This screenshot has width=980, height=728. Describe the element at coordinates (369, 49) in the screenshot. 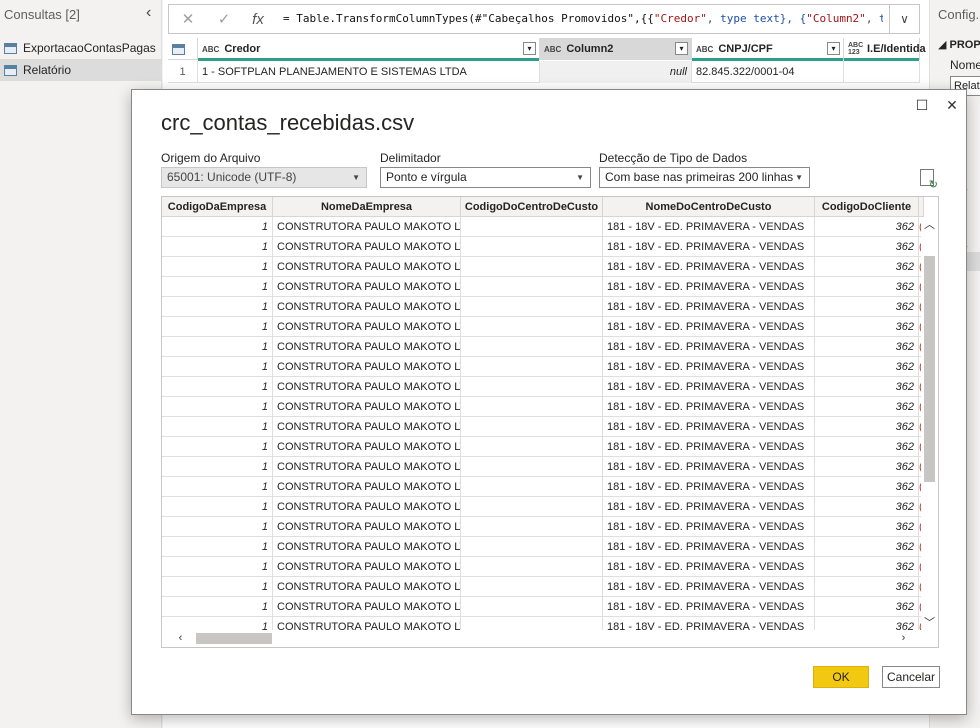

I see `column-header-credor: ABC Credor ▾` at that location.